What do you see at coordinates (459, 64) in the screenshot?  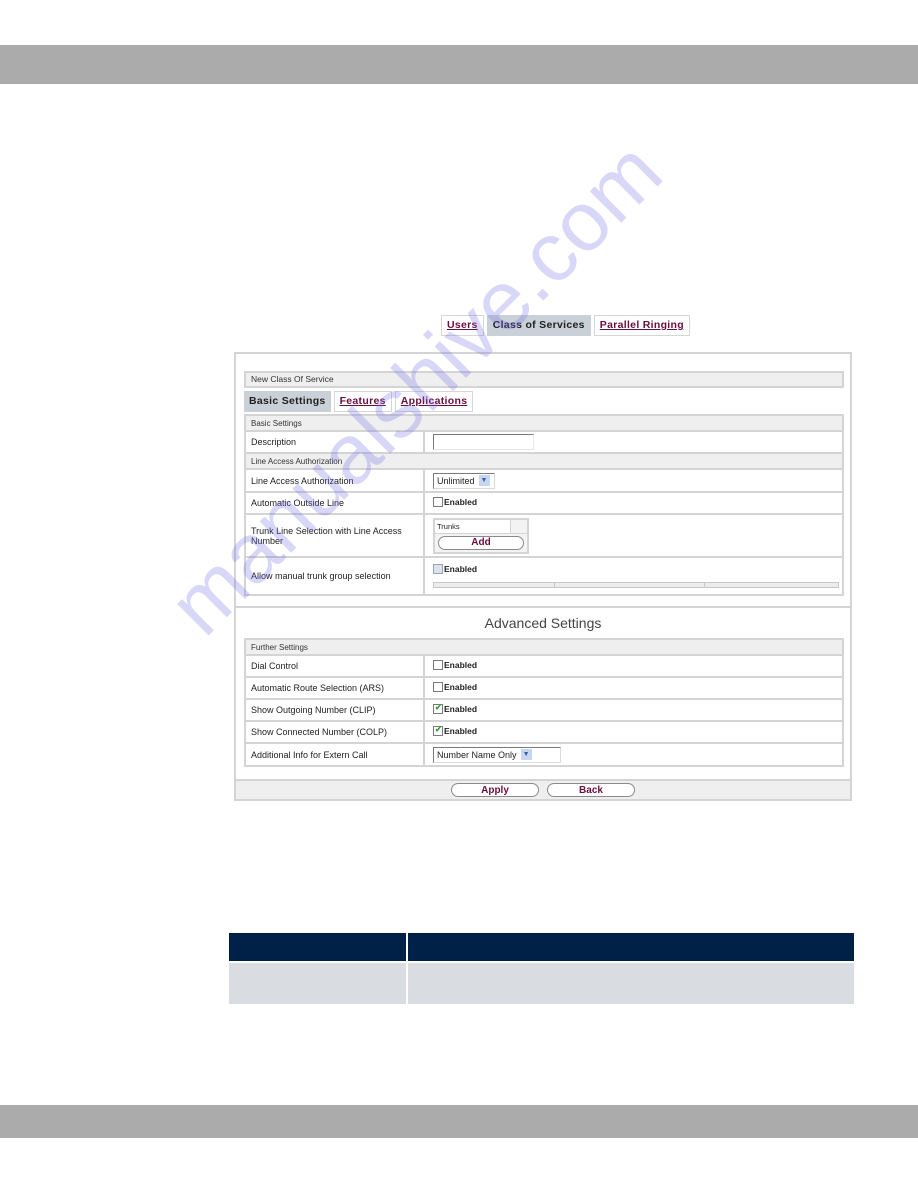 I see `top-bar` at bounding box center [459, 64].